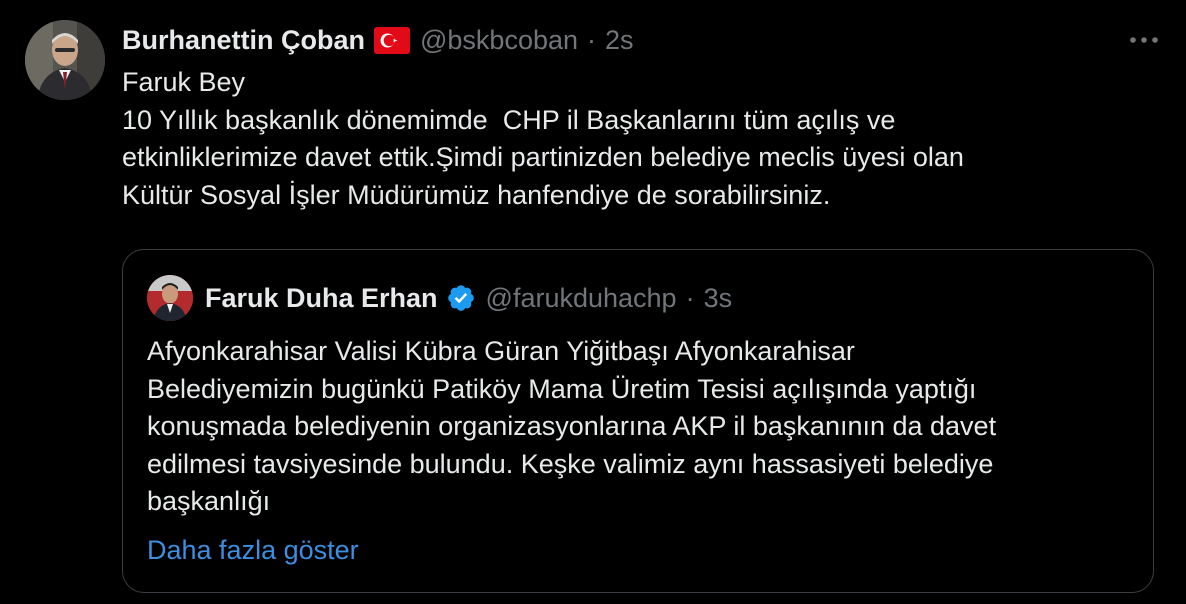 This screenshot has height=604, width=1186. What do you see at coordinates (170, 298) in the screenshot?
I see `quoted-author-avatar` at bounding box center [170, 298].